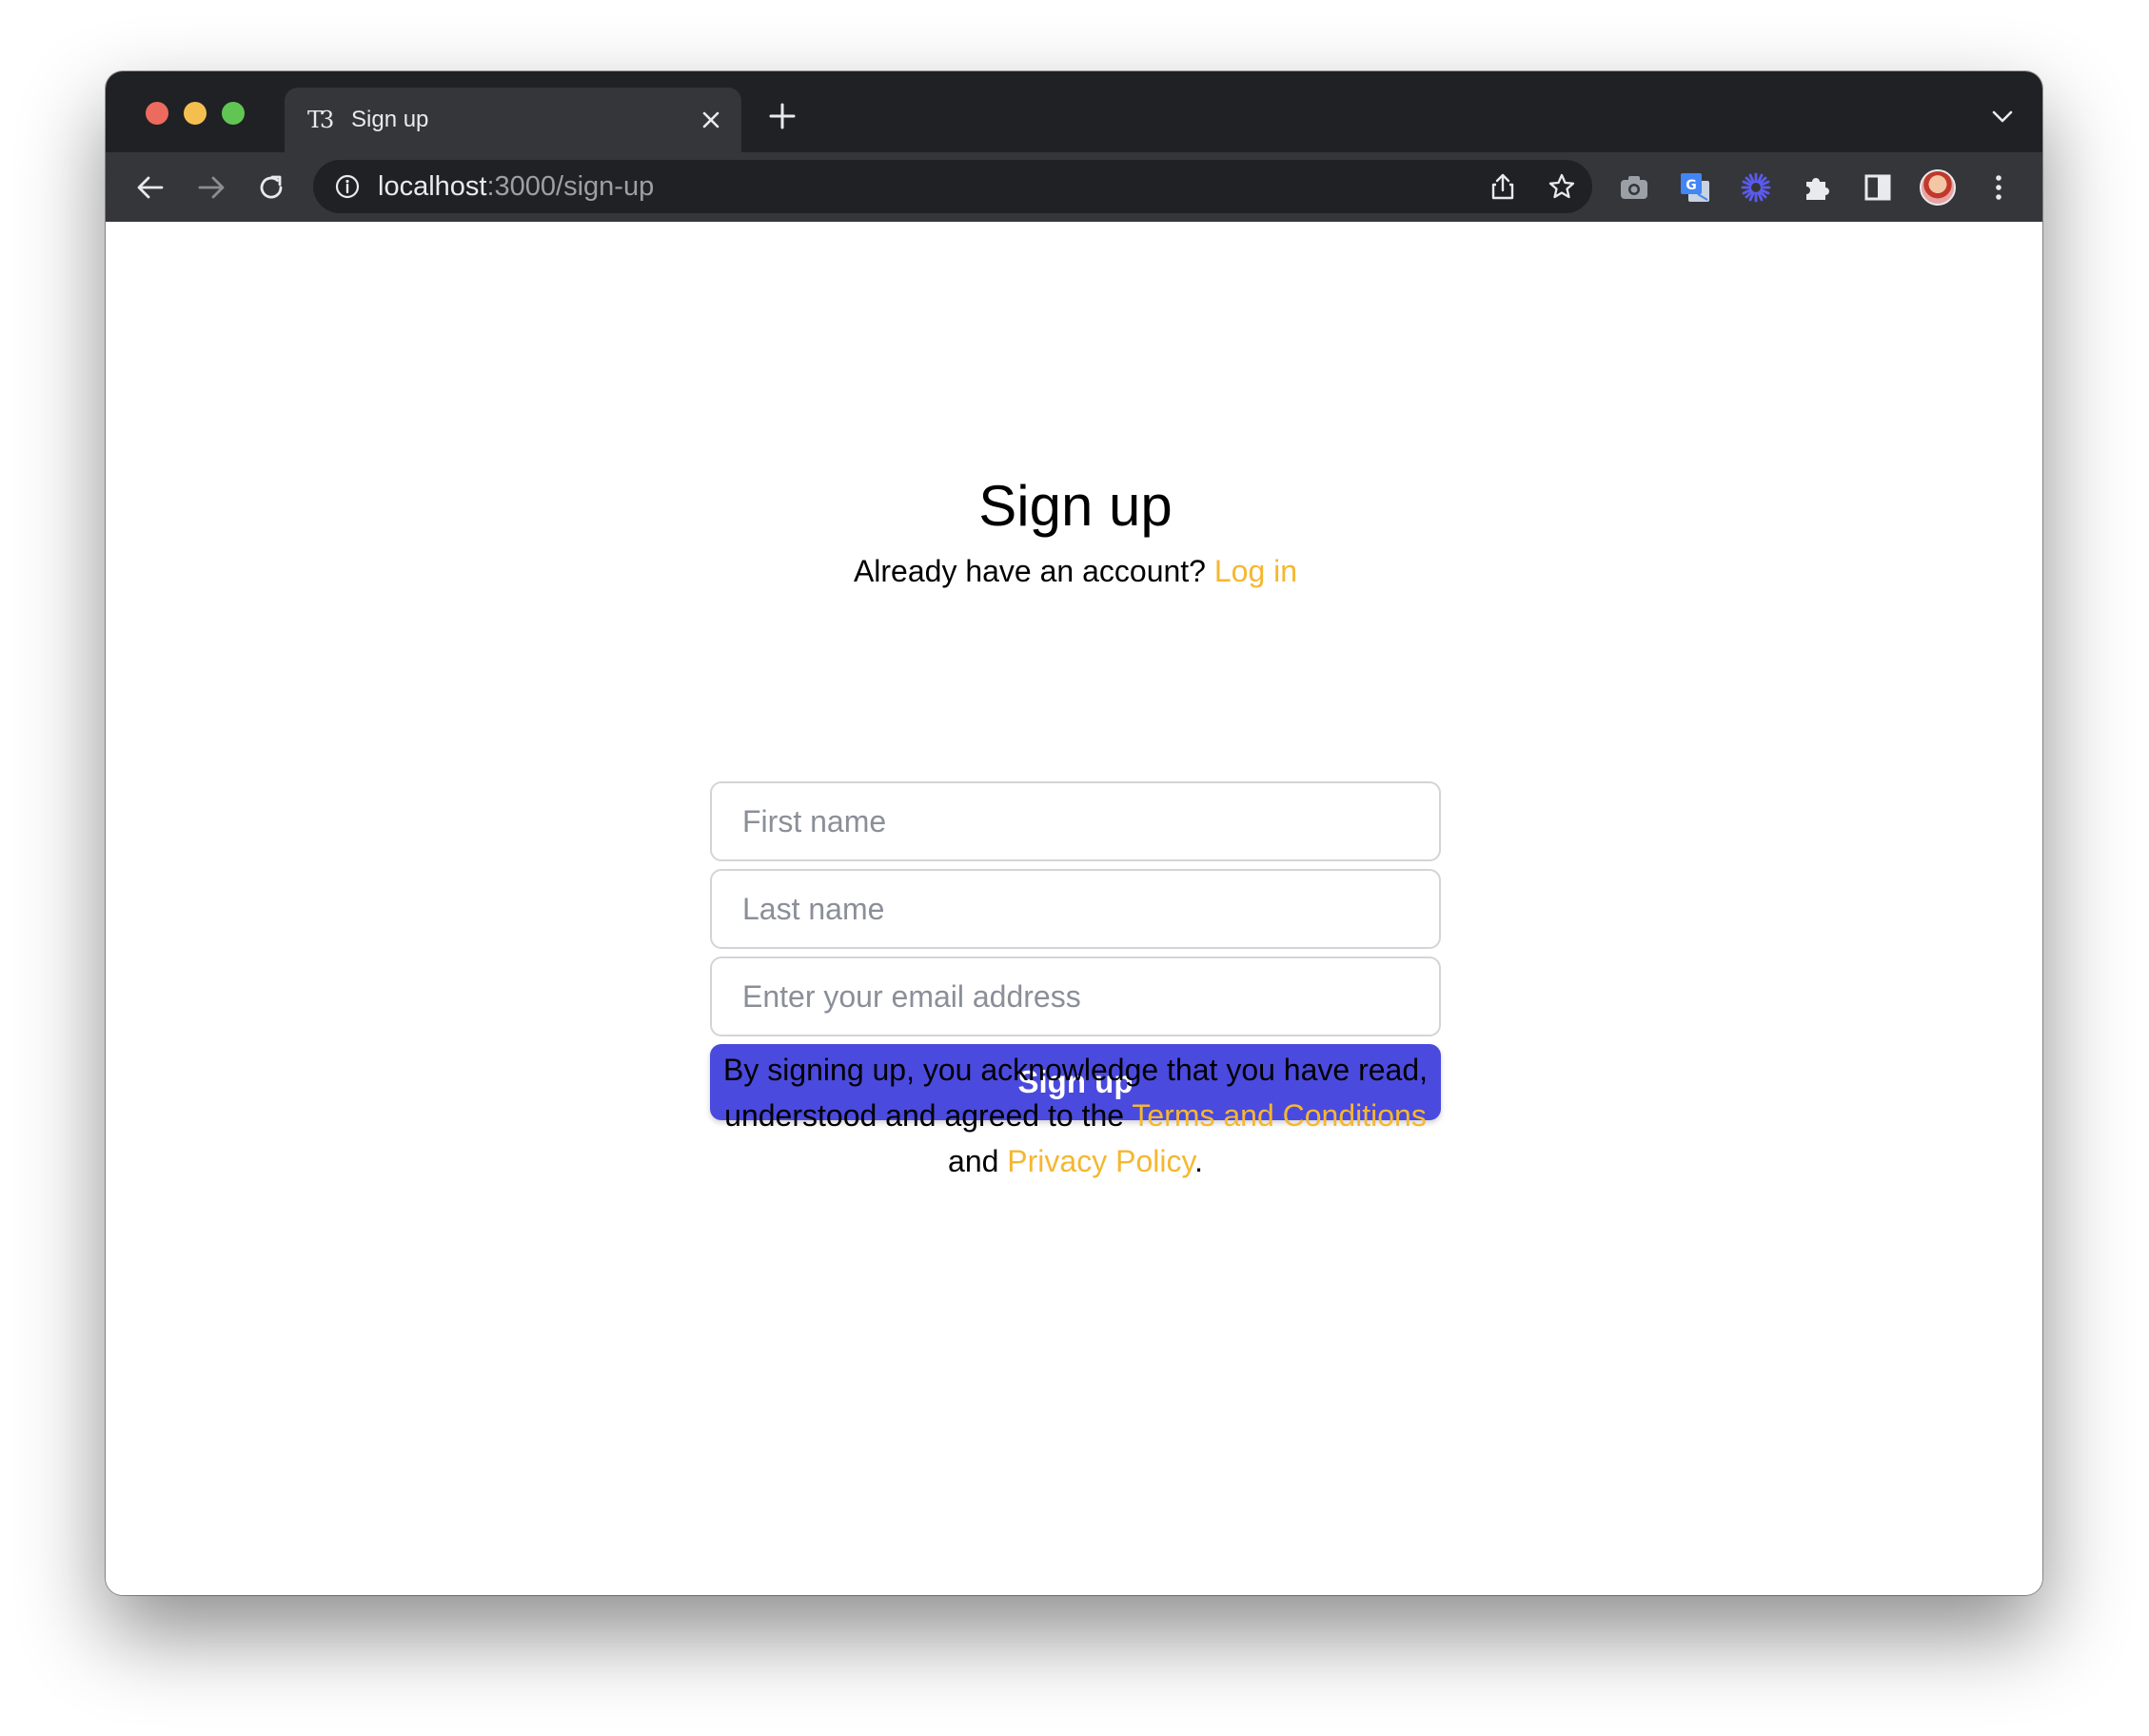  I want to click on star-icon, so click(1562, 186).